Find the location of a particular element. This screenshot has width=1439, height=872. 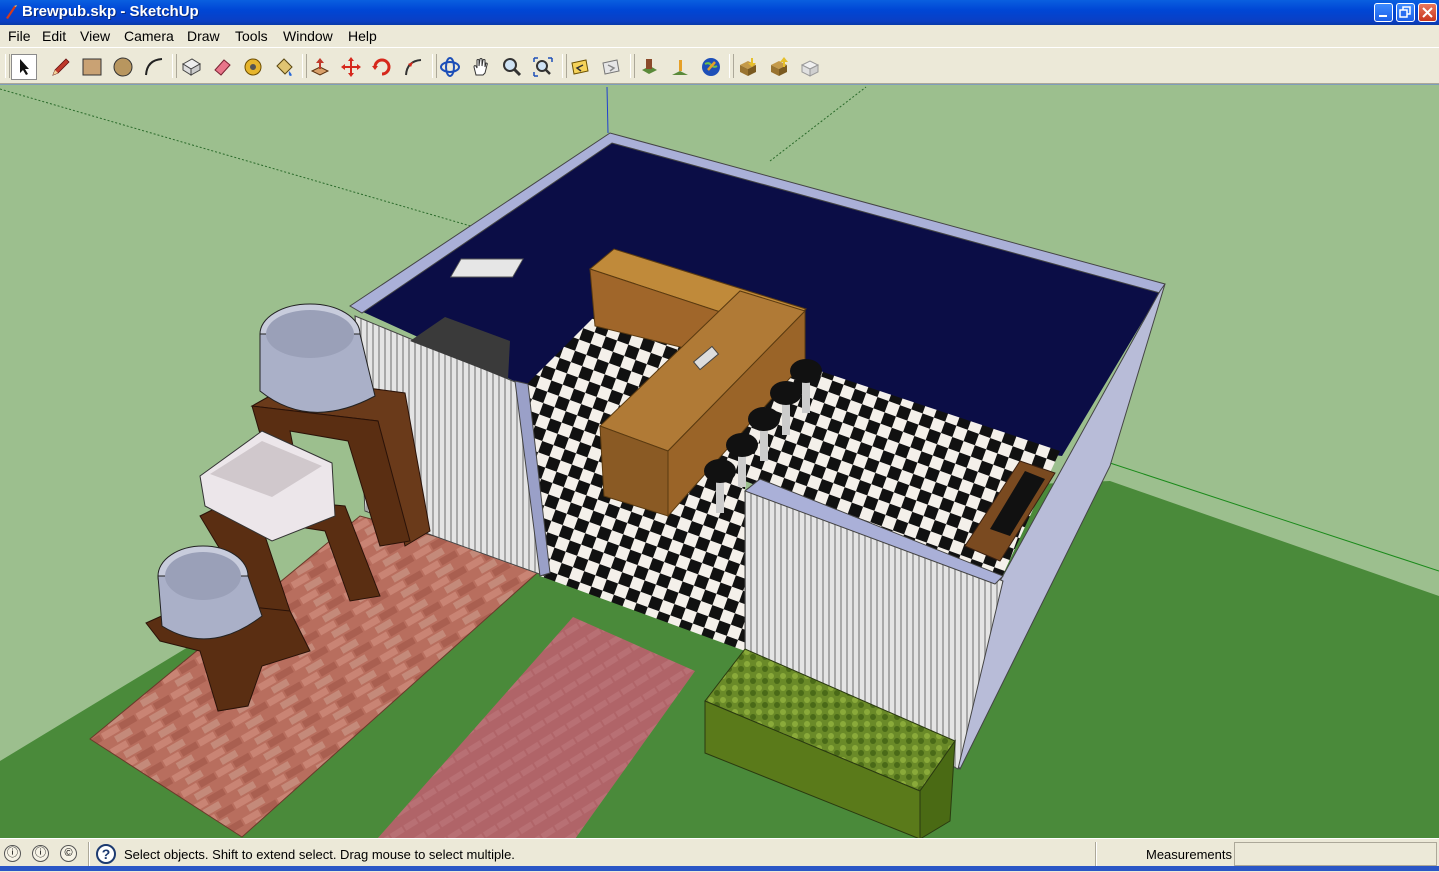

window-title: Brewpub.skp - SketchUp is located at coordinates (110, 11).